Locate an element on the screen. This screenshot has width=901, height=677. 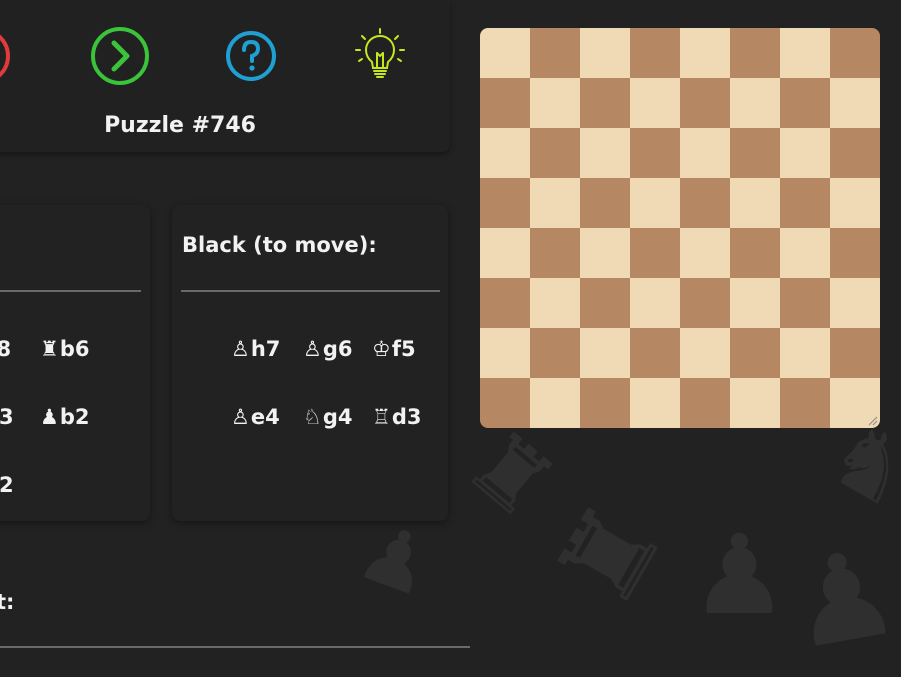
board-square-f1 is located at coordinates (755, 403).